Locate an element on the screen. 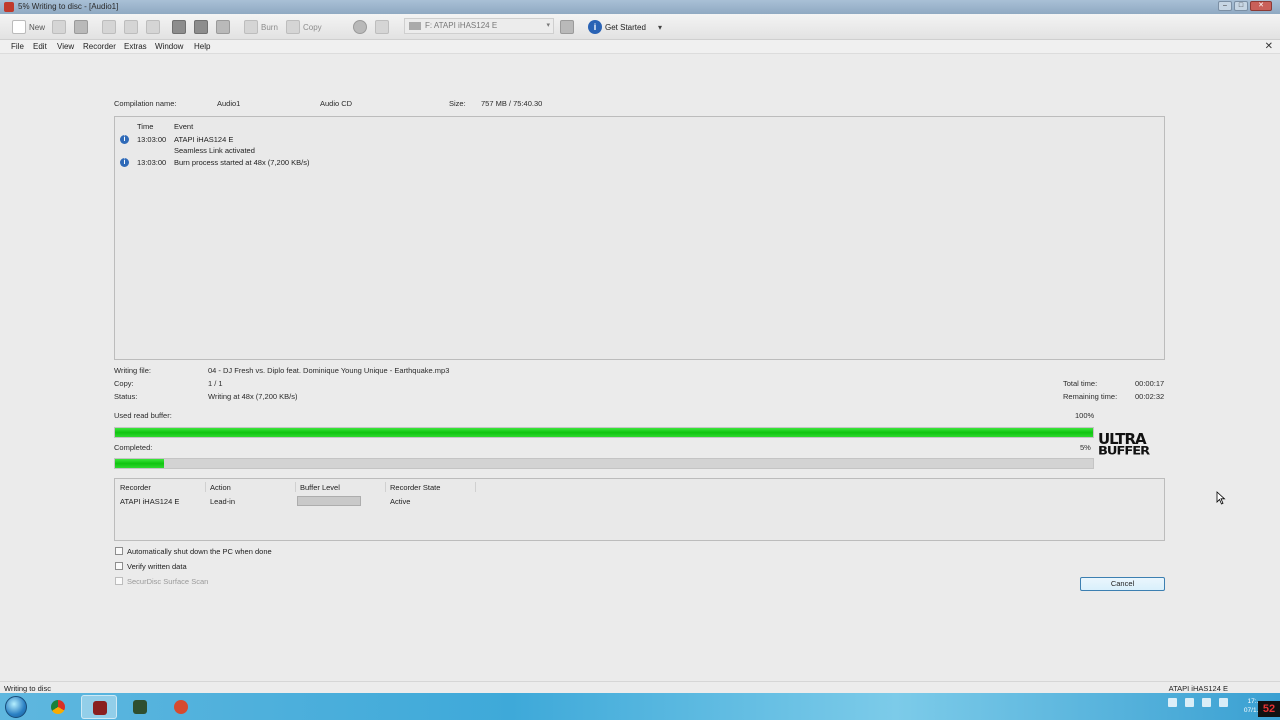  tray-arrow-icon is located at coordinates (1172, 702).